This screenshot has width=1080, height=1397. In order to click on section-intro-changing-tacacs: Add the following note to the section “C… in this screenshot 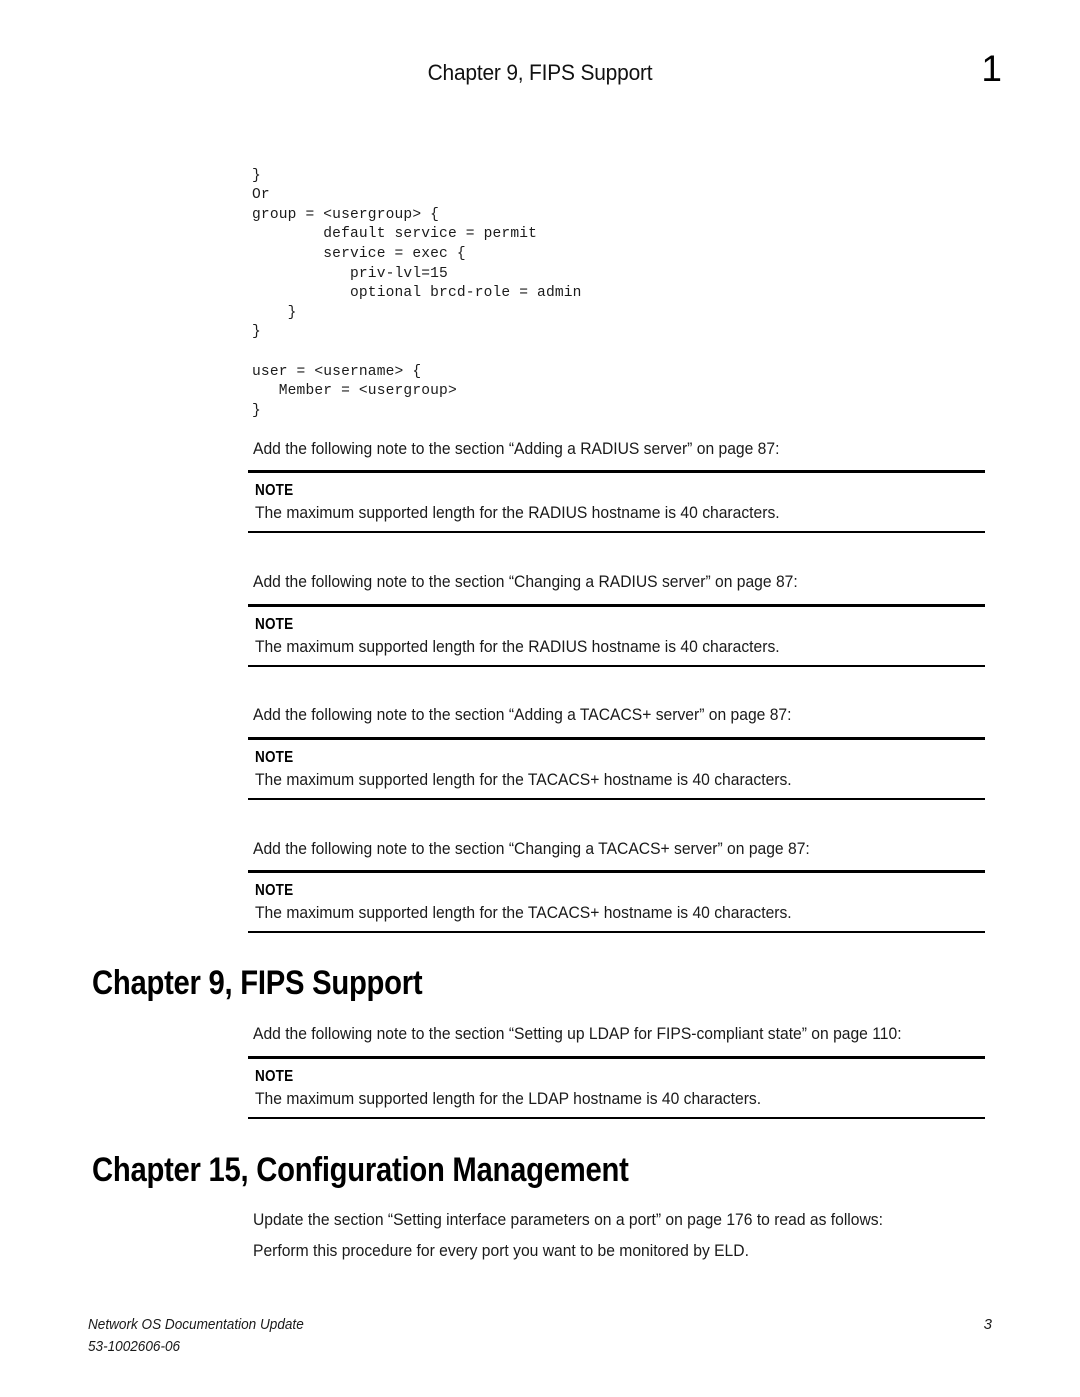, I will do `click(531, 849)`.